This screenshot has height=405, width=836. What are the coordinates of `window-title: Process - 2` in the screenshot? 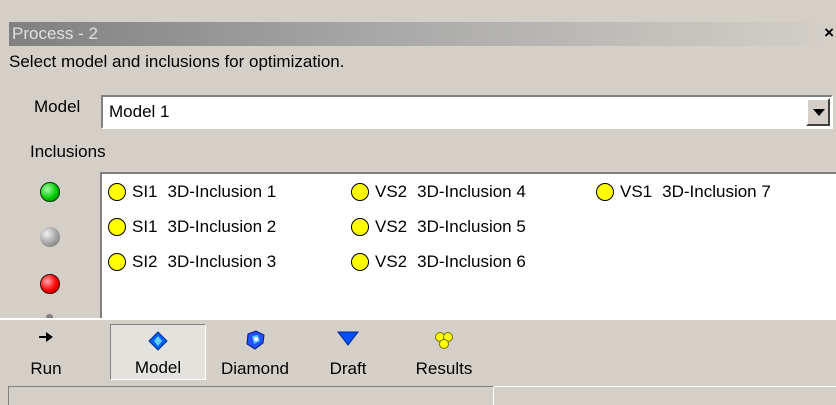 It's located at (55, 33).